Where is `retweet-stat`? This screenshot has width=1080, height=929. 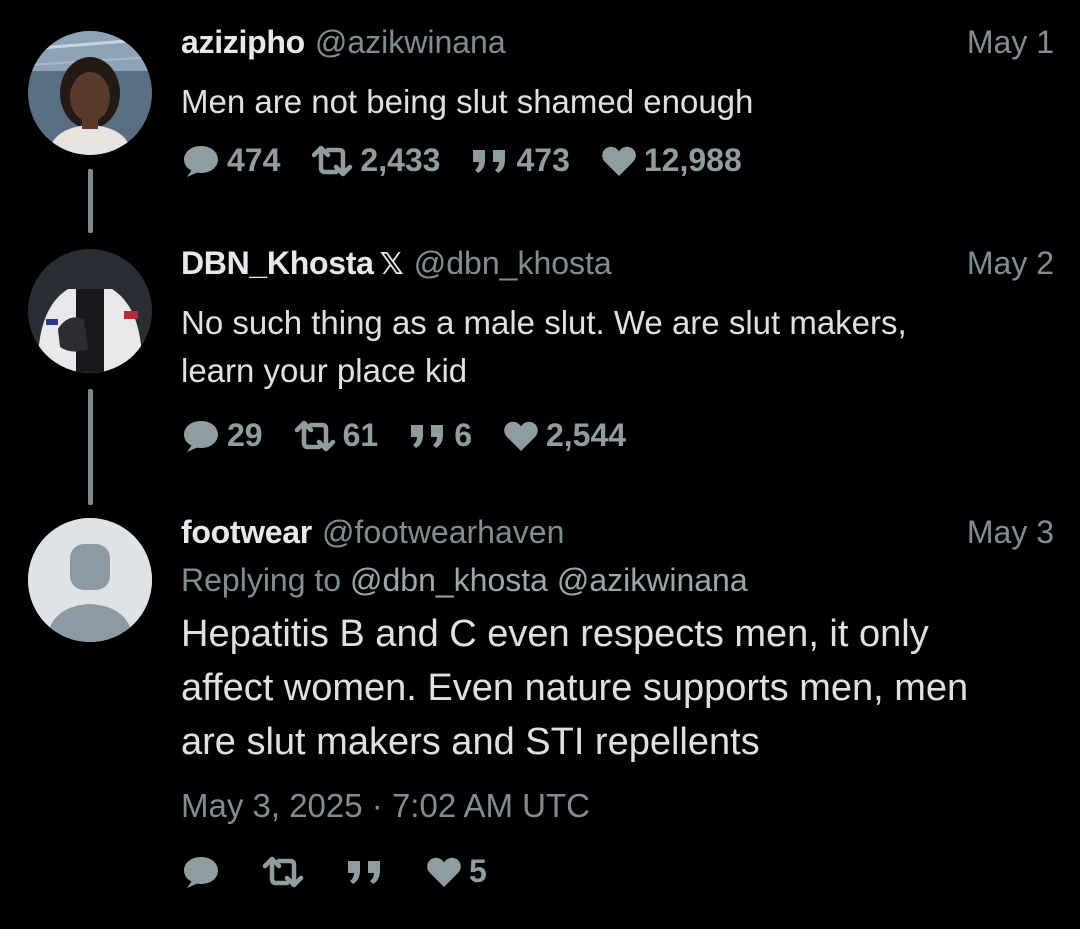
retweet-stat is located at coordinates (286, 872).